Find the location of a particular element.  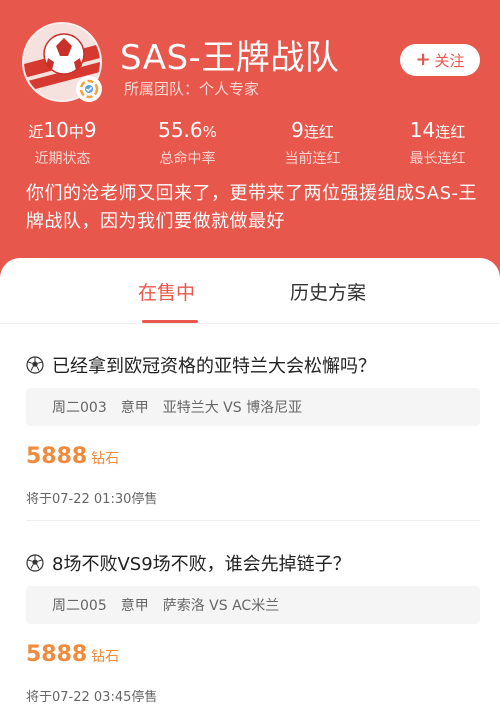

tab-on-sale: 在售中 is located at coordinates (166, 291).